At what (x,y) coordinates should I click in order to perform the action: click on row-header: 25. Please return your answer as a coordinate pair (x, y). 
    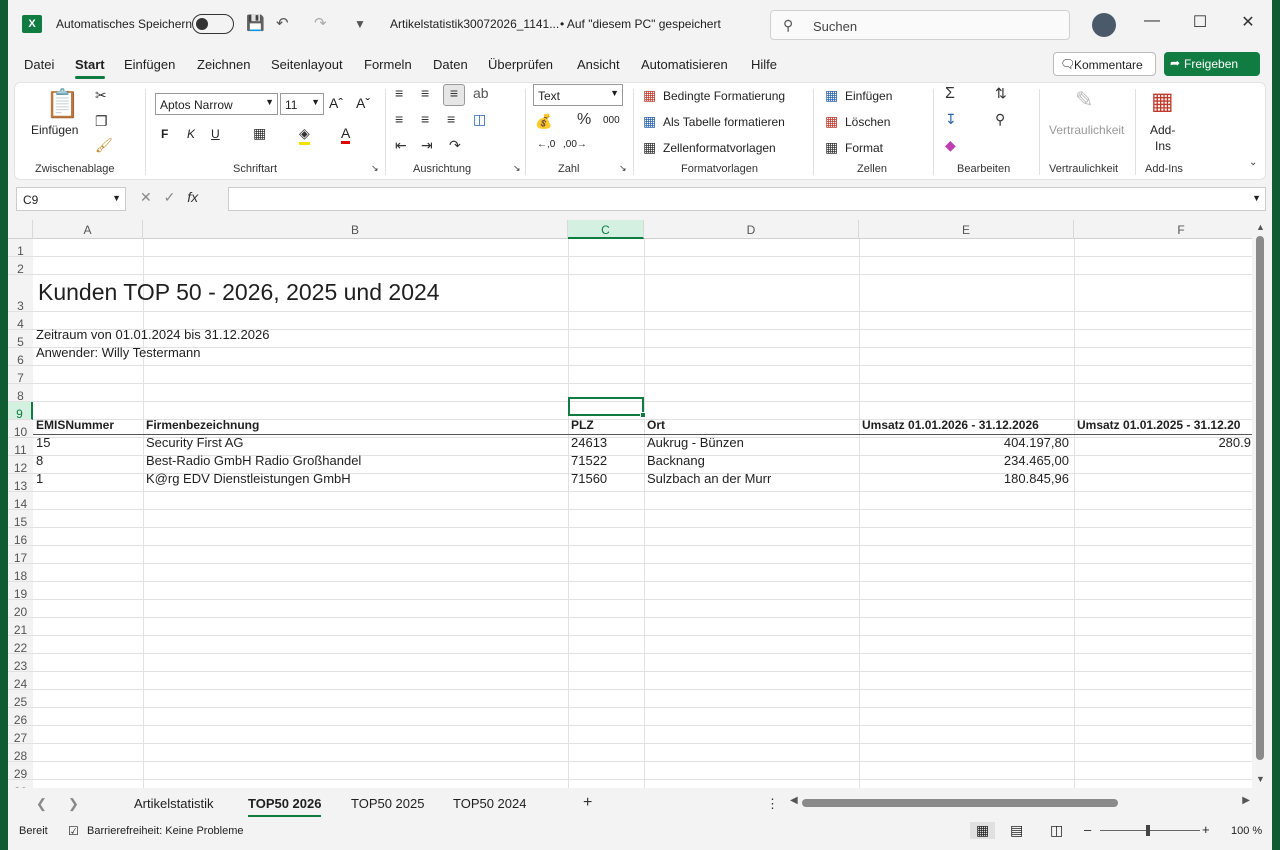
    Looking at the image, I should click on (20, 699).